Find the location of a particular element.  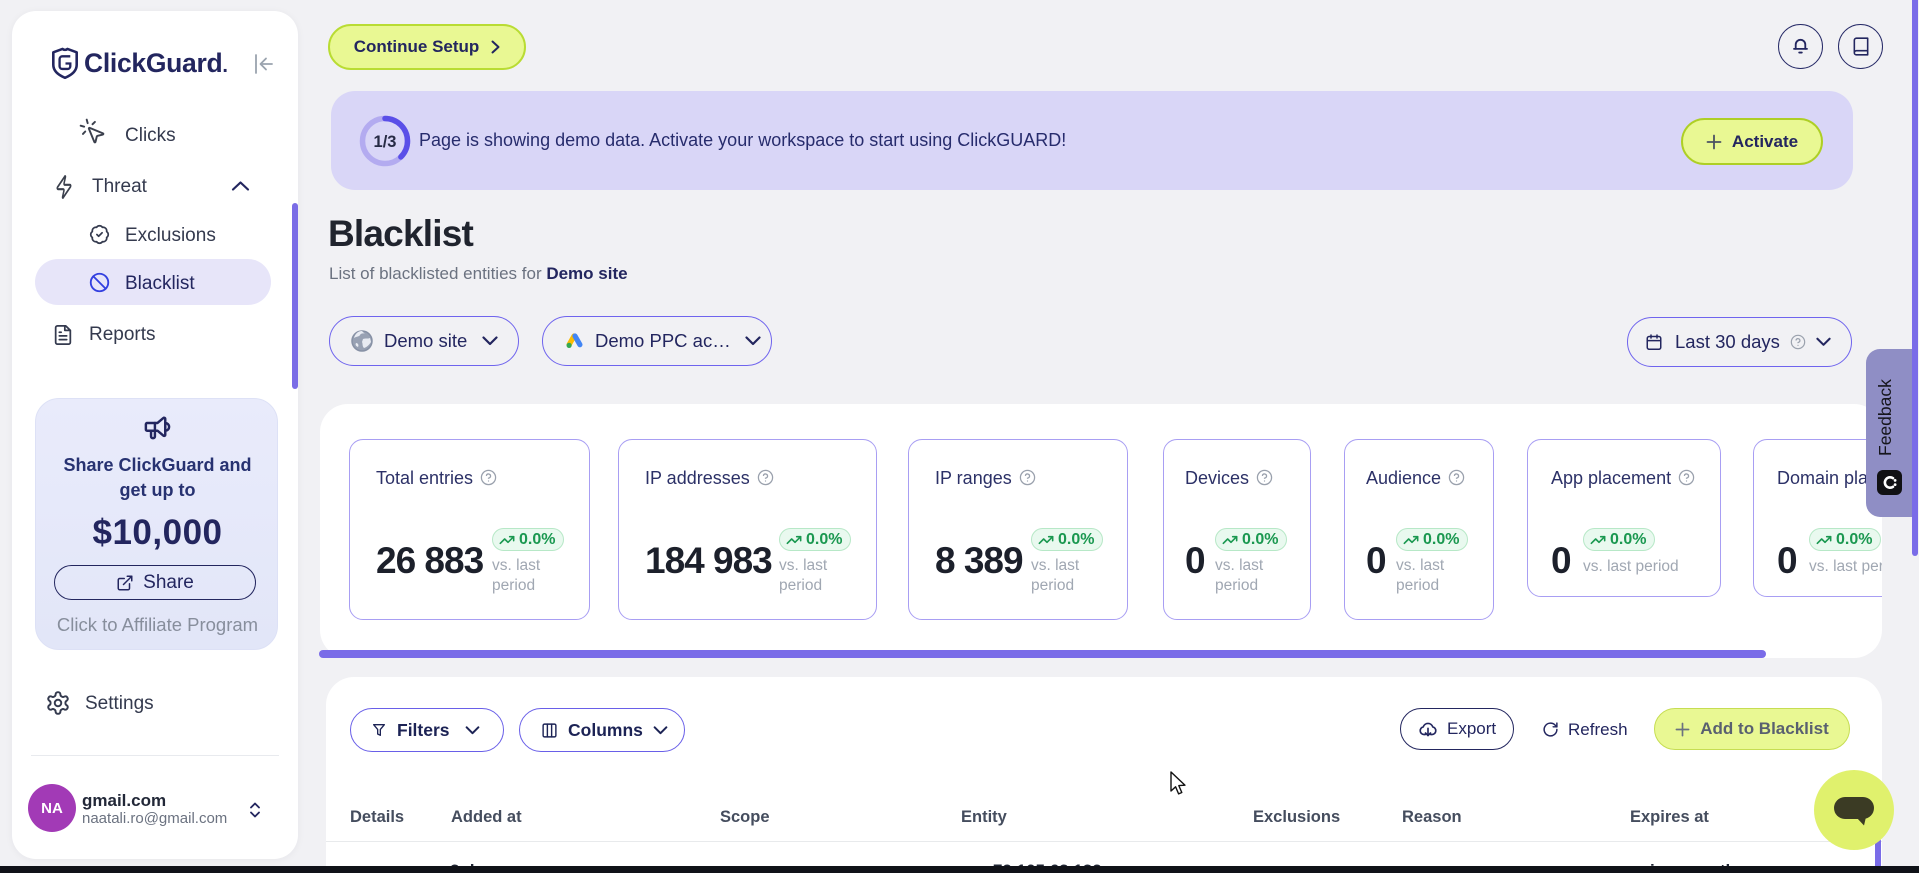

svg-text: 1/3 is located at coordinates (385, 142).